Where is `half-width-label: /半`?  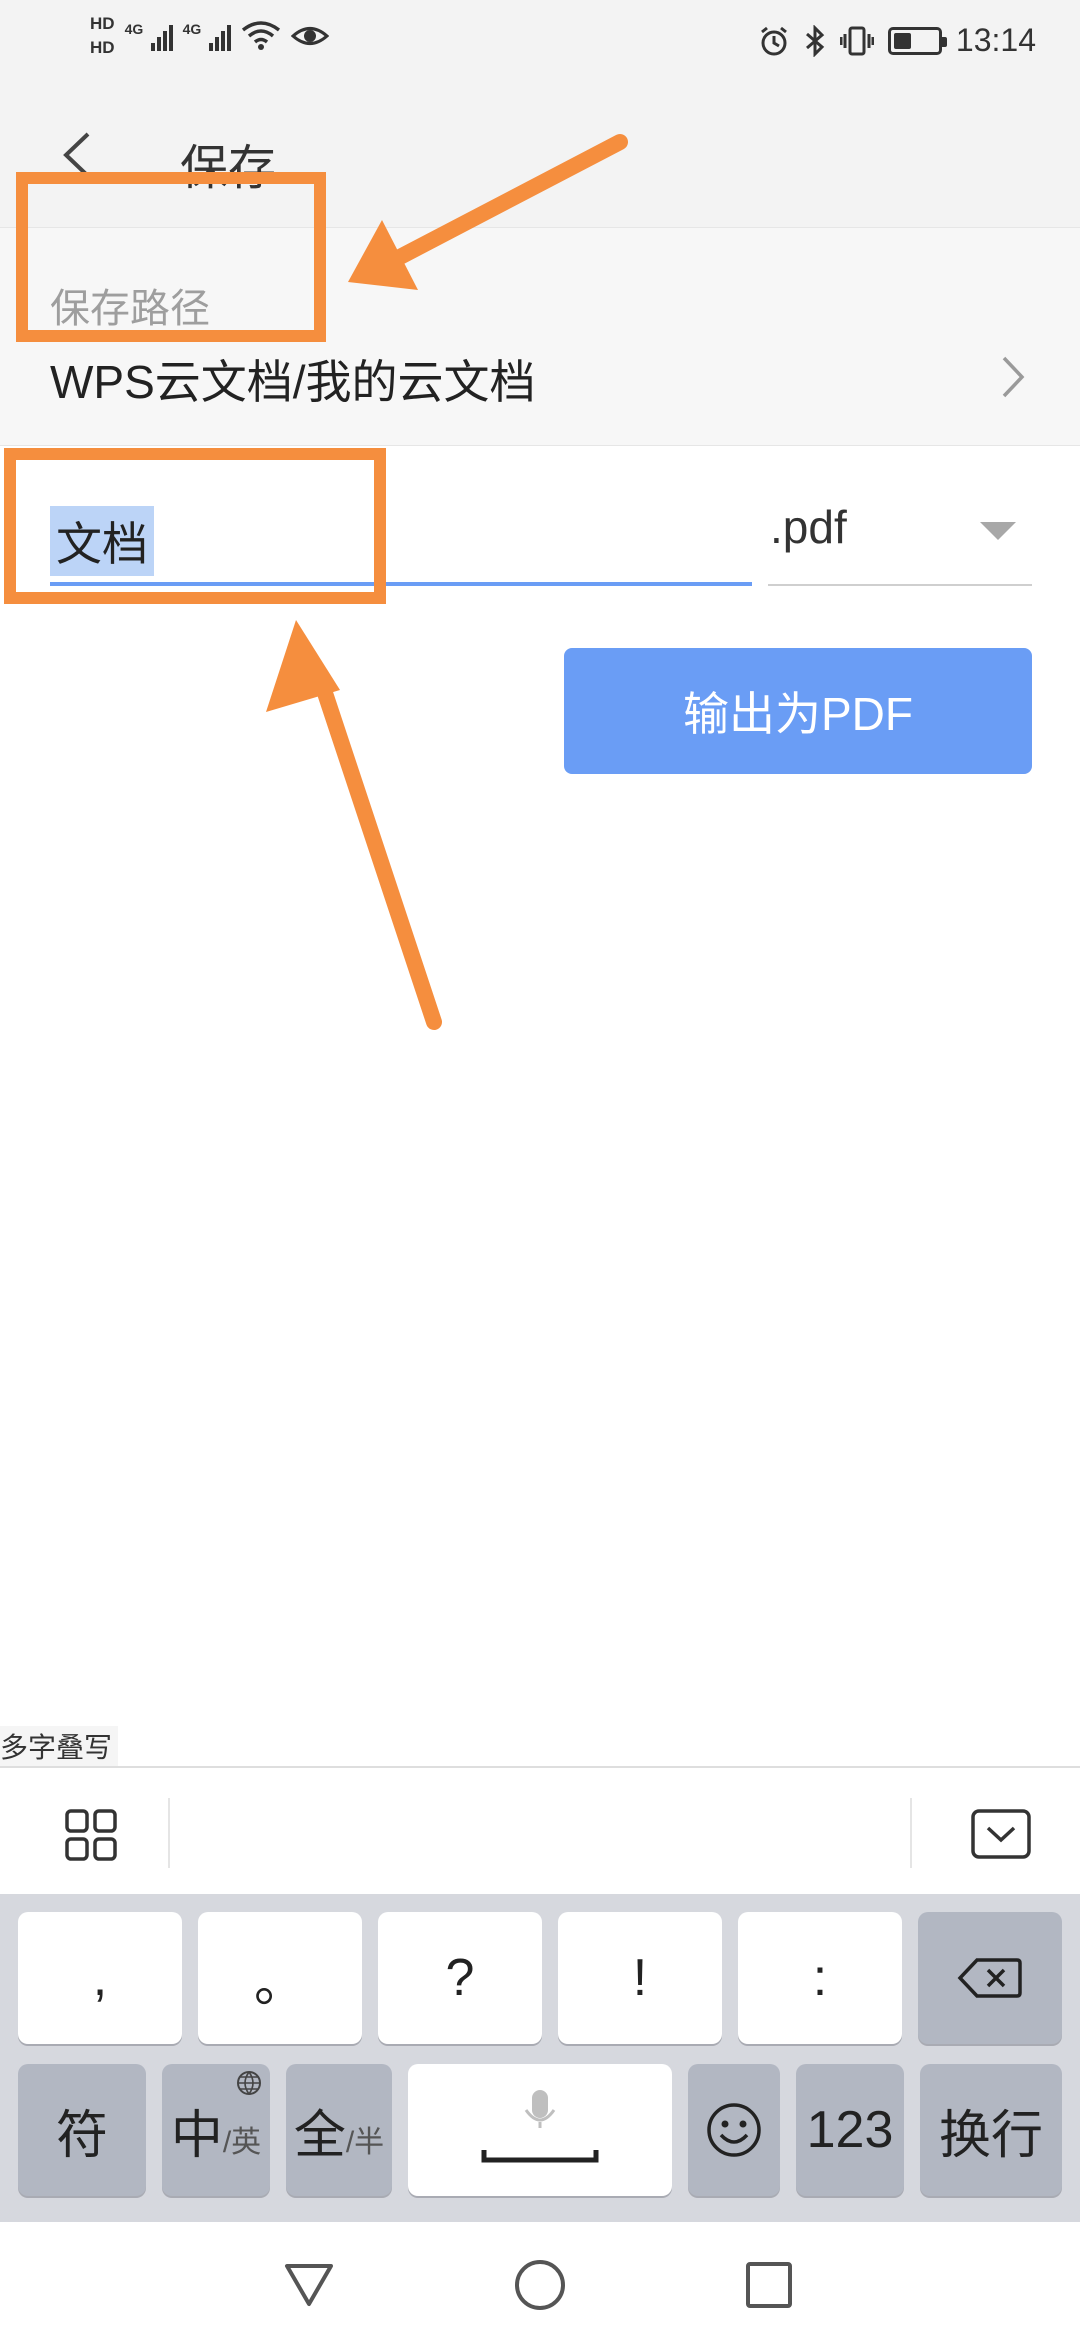
half-width-label: /半 is located at coordinates (365, 2142).